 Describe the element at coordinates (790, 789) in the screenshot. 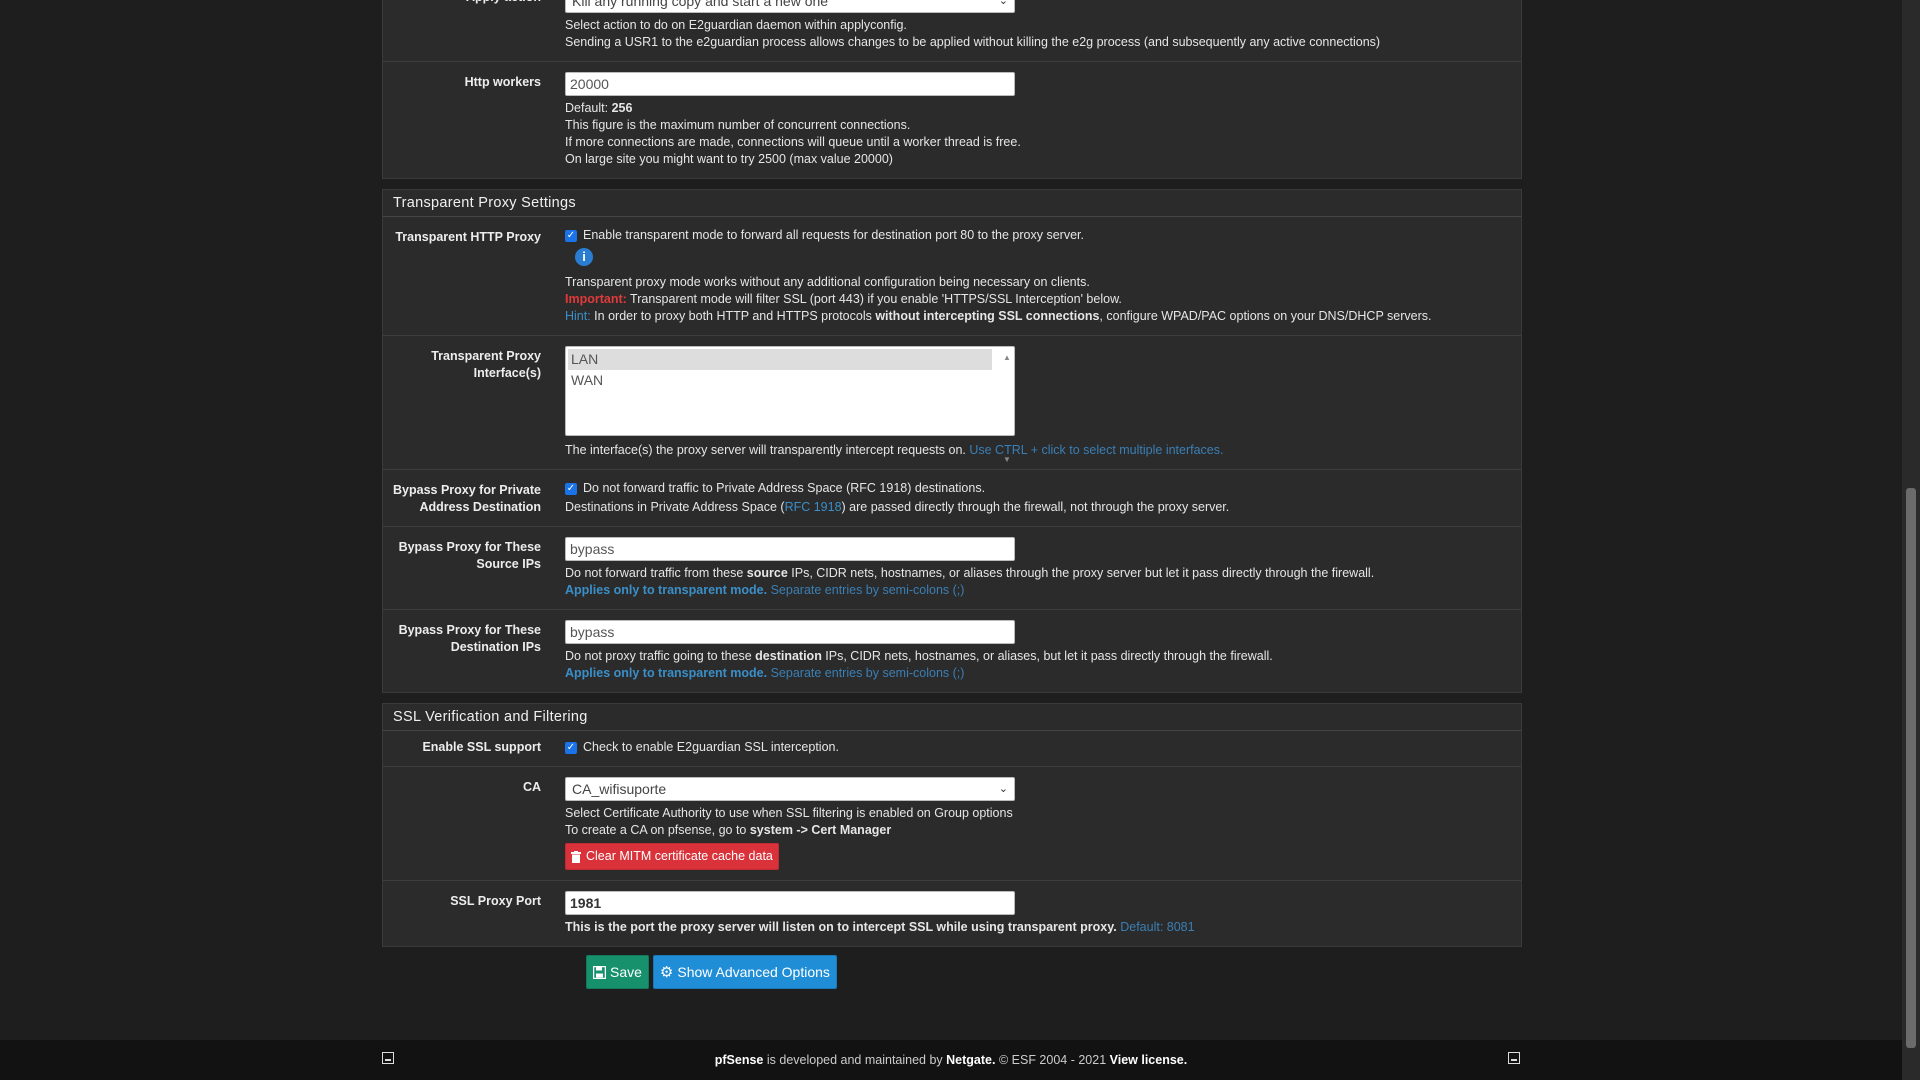

I see `ca-select: CA_wifisuporte ⌄` at that location.